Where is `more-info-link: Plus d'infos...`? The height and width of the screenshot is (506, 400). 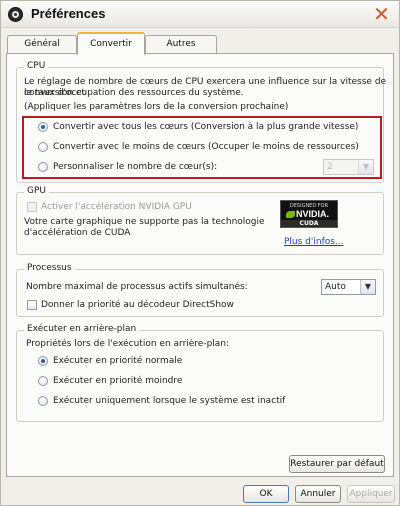
more-info-link: Plus d'infos... is located at coordinates (314, 242).